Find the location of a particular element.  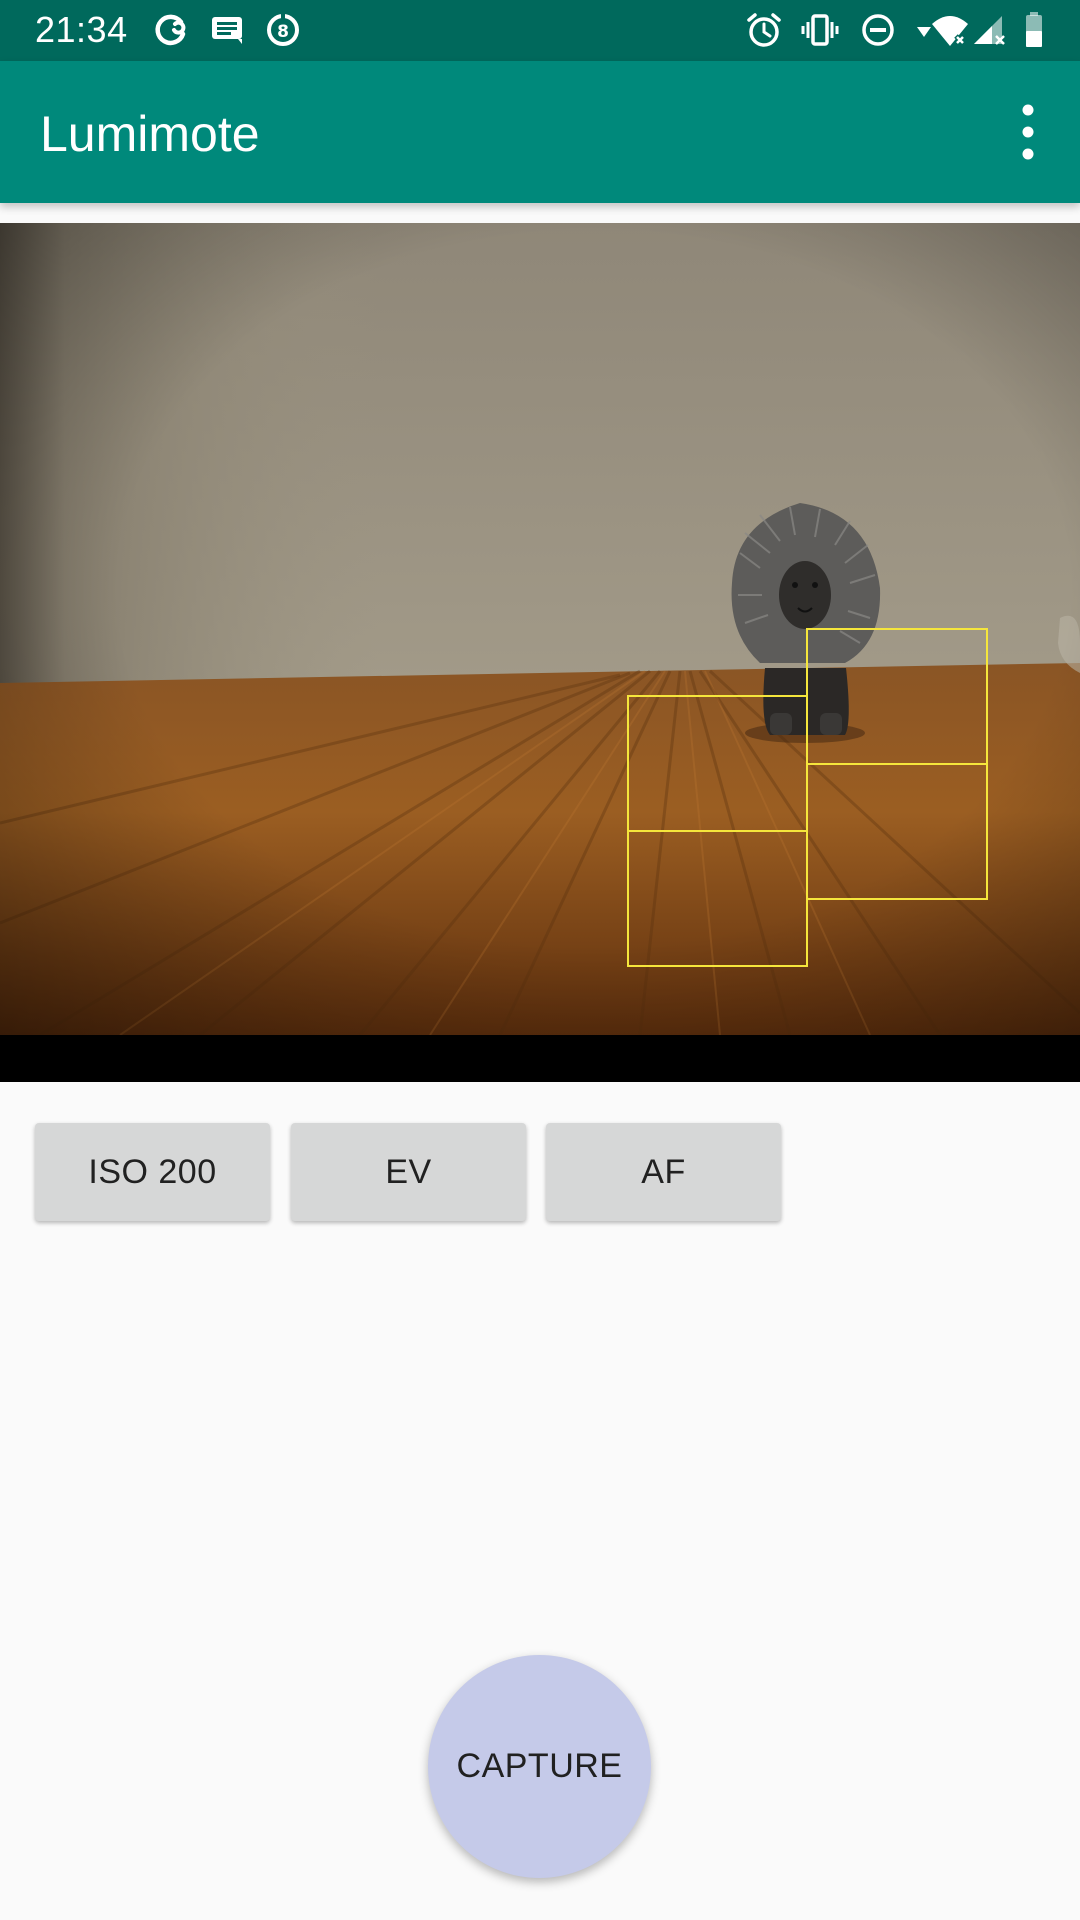

signal-icon is located at coordinates (990, 30).